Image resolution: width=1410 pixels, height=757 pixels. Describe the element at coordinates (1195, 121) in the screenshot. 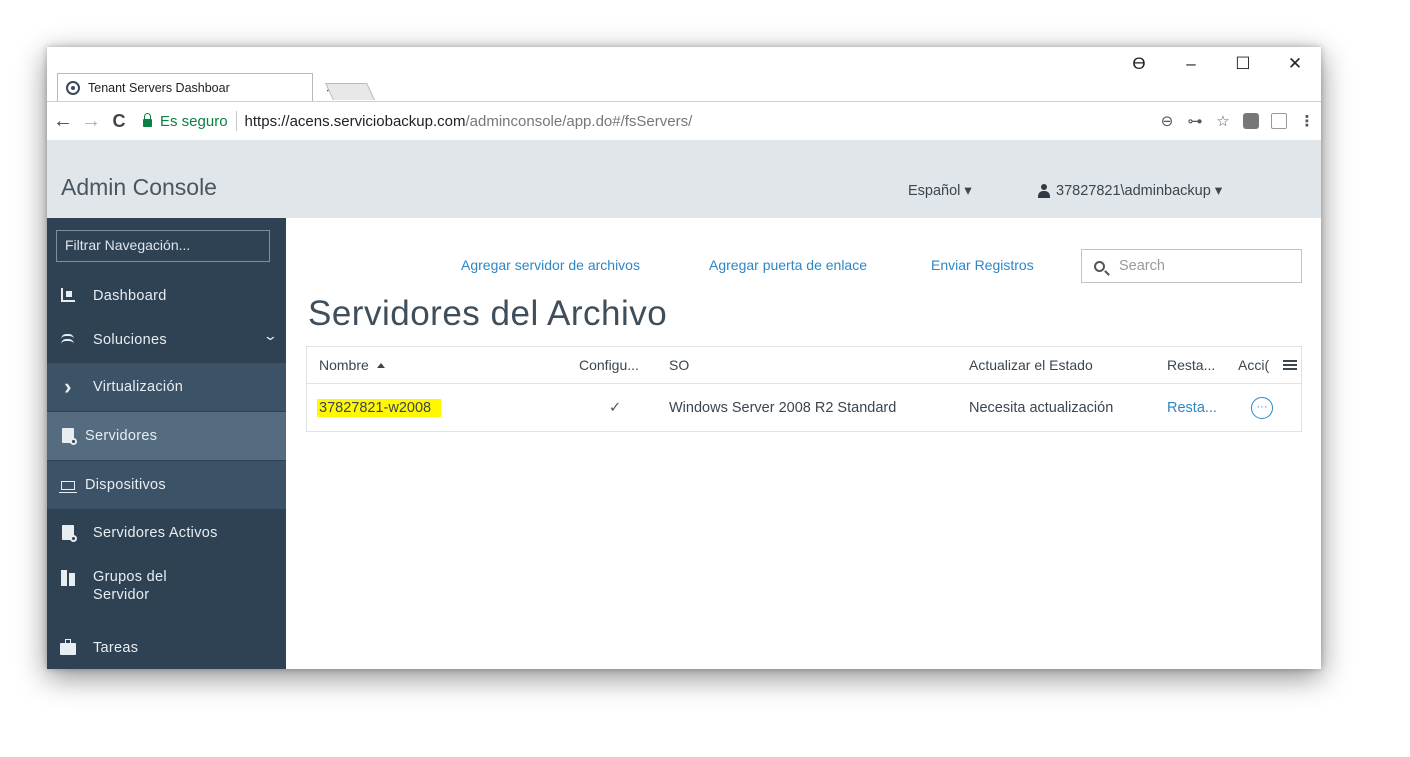

I see `key-icon: ⊶` at that location.